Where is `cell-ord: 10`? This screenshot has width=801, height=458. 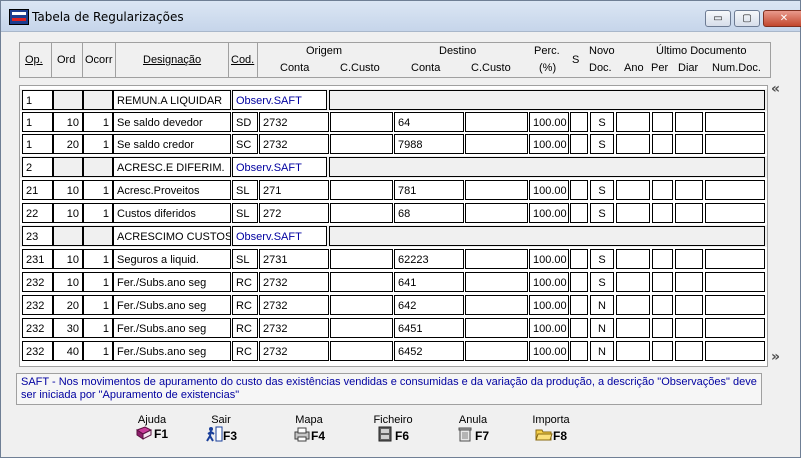
cell-ord: 10 is located at coordinates (68, 122).